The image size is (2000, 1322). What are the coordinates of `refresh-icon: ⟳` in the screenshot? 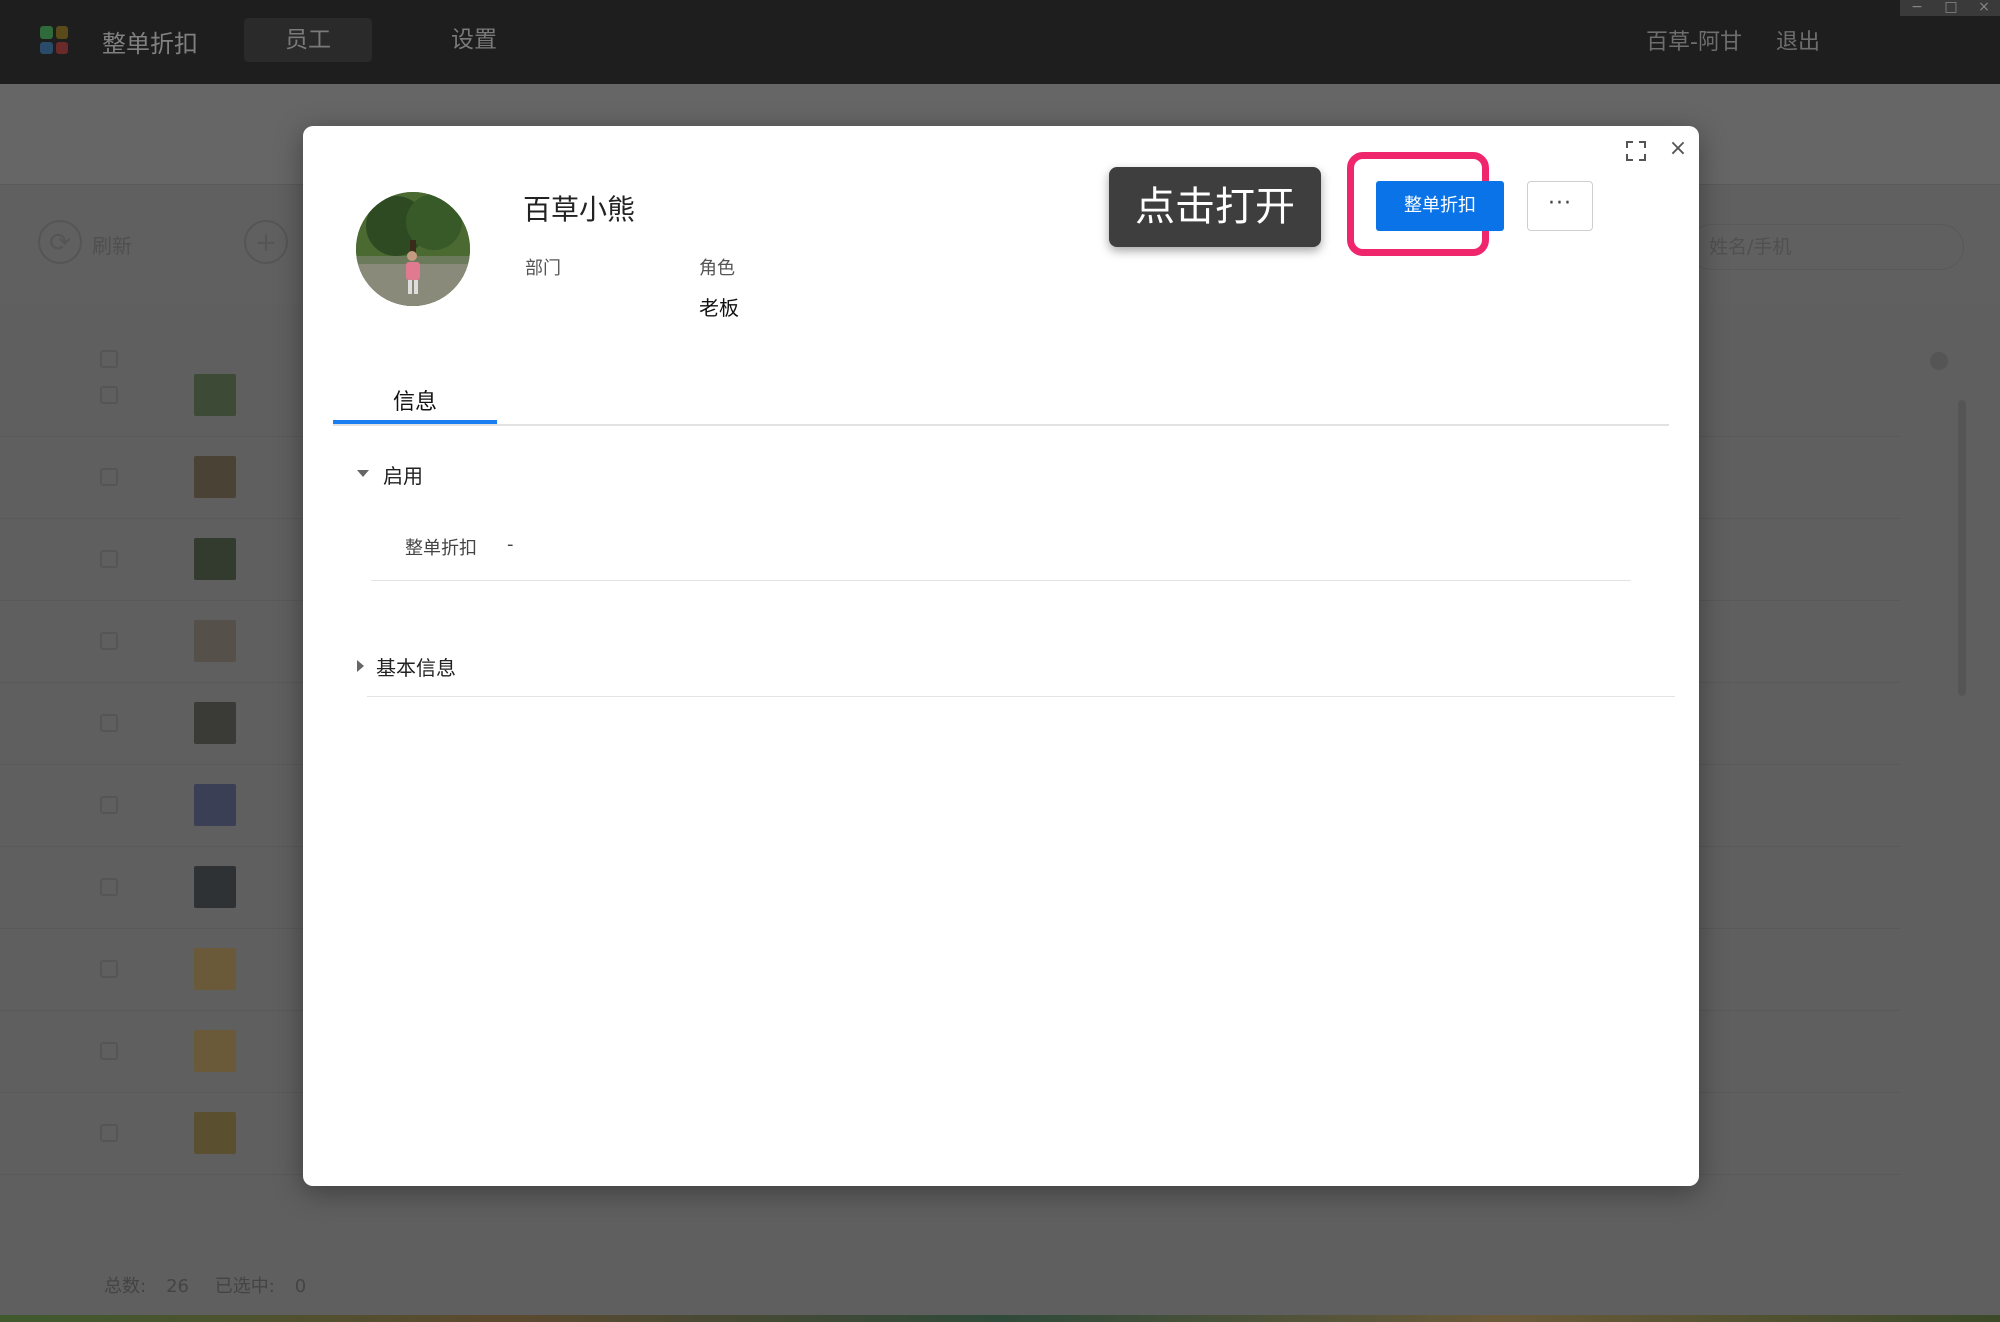 It's located at (60, 242).